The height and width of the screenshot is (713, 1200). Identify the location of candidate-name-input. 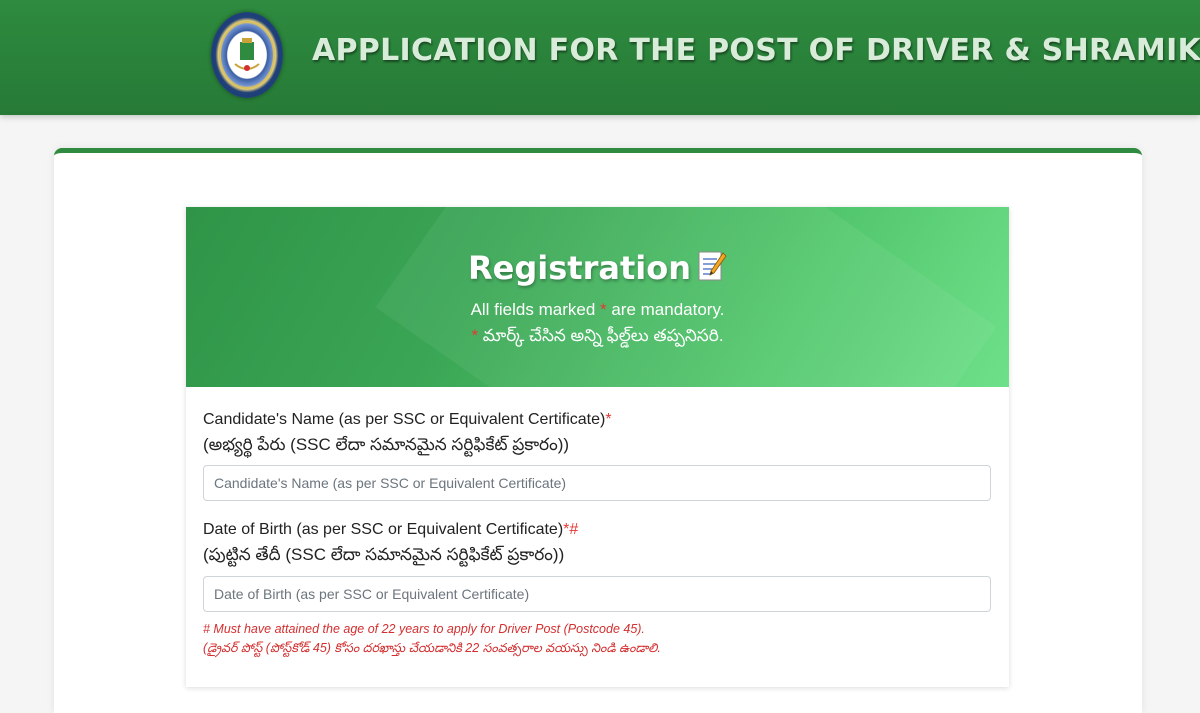
(597, 483).